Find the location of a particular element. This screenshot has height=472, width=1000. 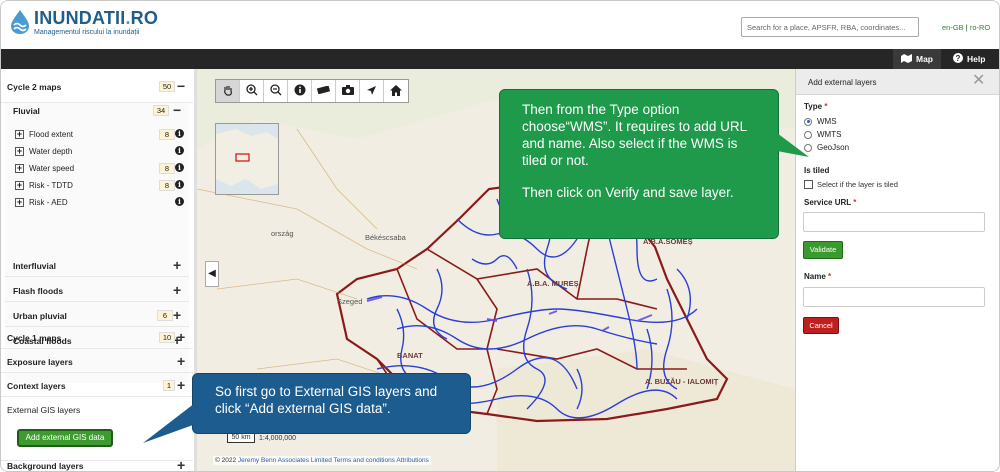

zoom-in-icon is located at coordinates (251, 91).